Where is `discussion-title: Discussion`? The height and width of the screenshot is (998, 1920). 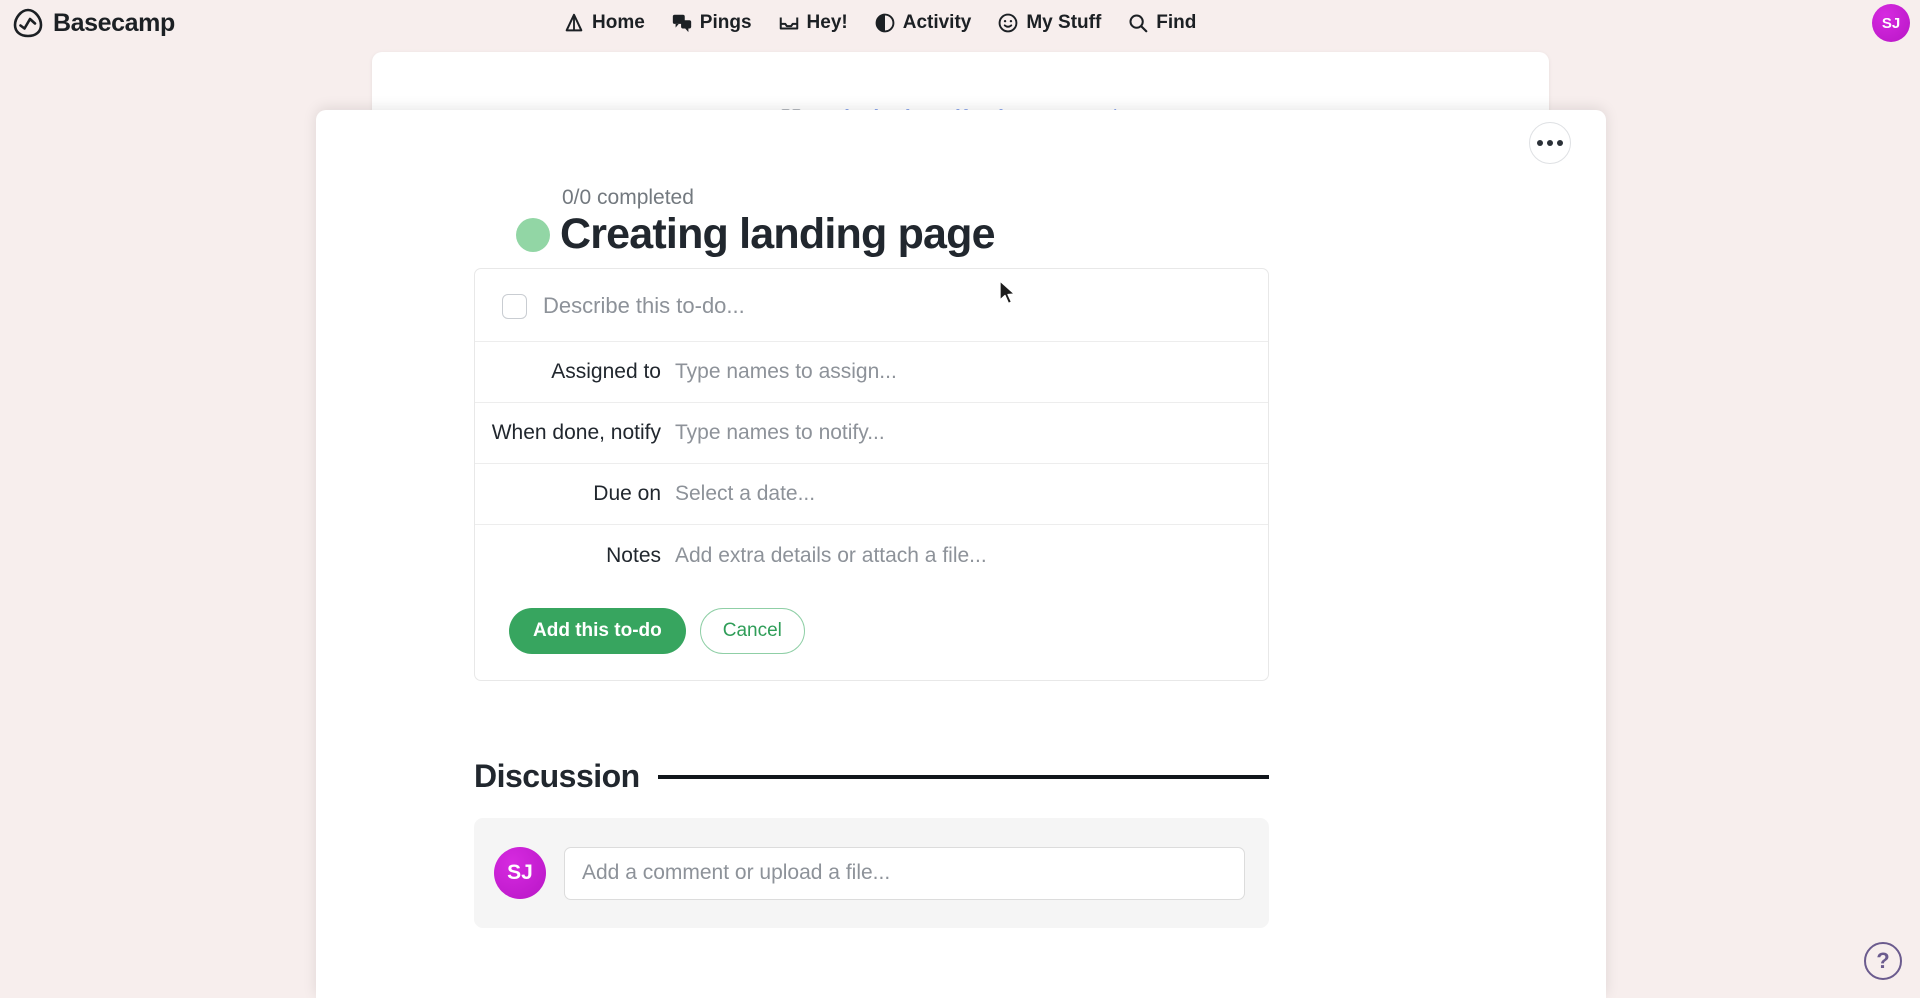 discussion-title: Discussion is located at coordinates (557, 776).